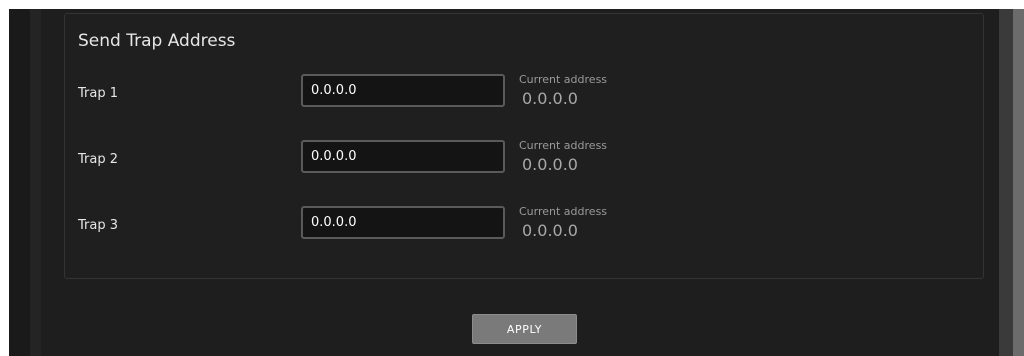 Image resolution: width=1024 pixels, height=356 pixels. What do you see at coordinates (98, 225) in the screenshot?
I see `trap-3-label: Trap 3` at bounding box center [98, 225].